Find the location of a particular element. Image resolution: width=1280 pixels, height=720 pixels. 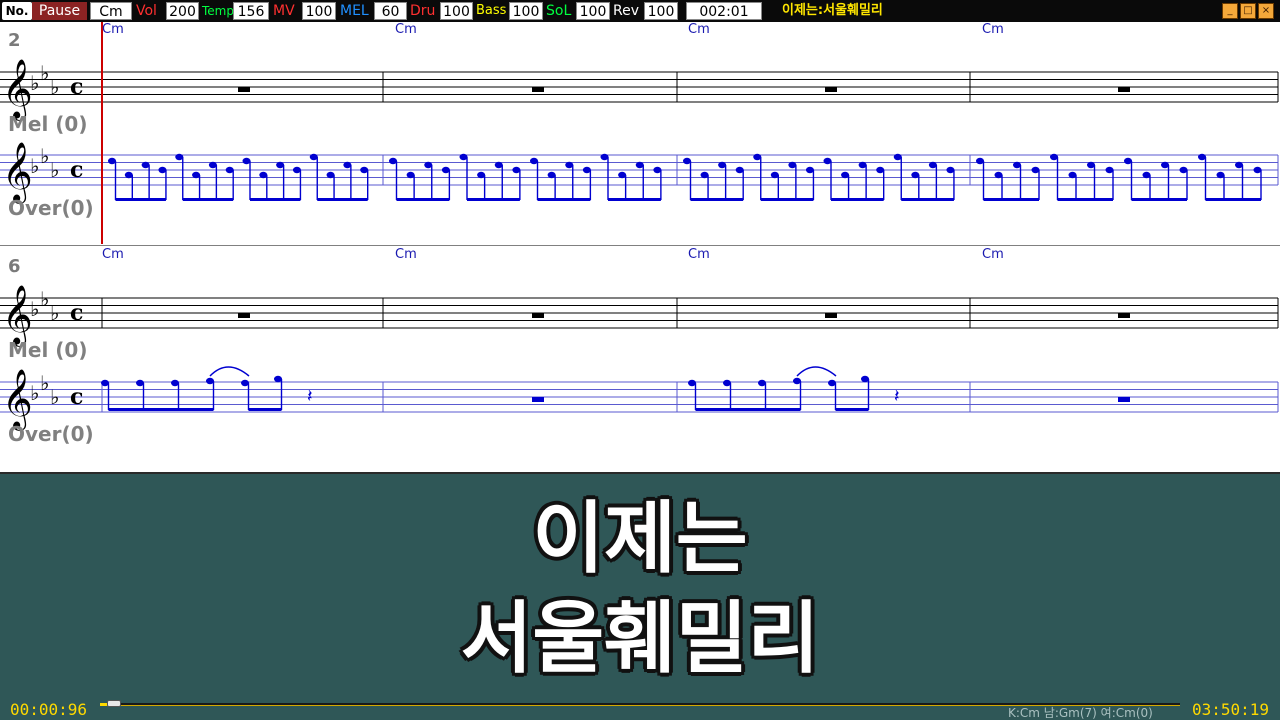

lyric-line-1: 이제는 is located at coordinates (640, 539).